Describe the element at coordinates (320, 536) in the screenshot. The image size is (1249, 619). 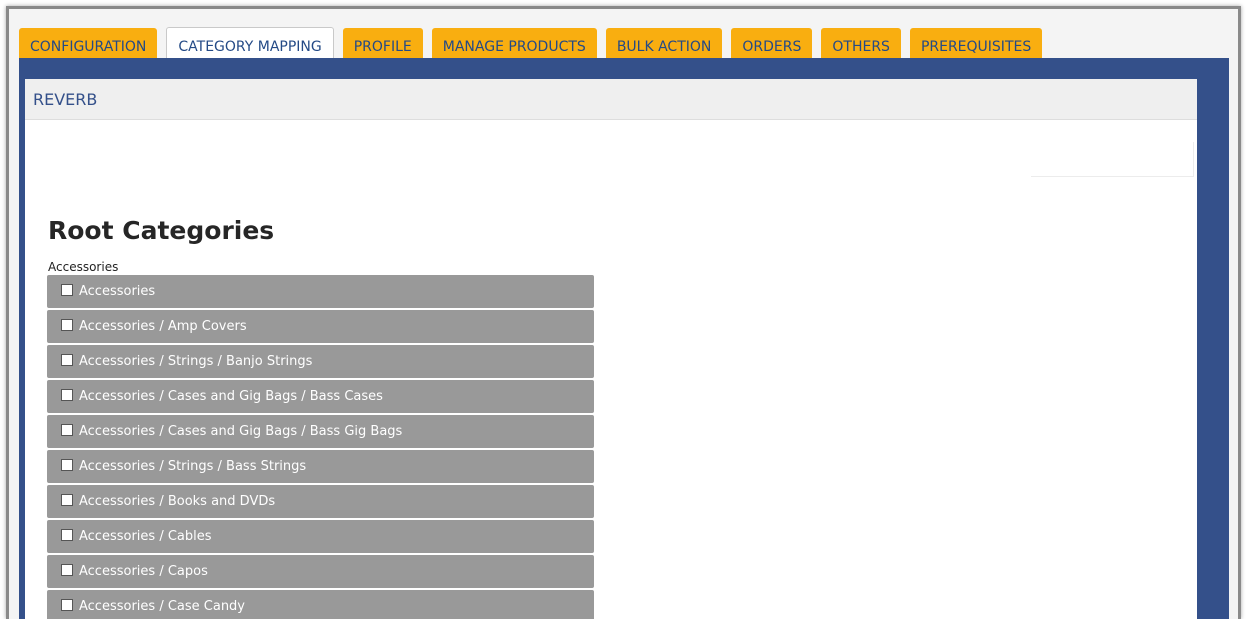
I see `category-row: Accessories / Cables` at that location.